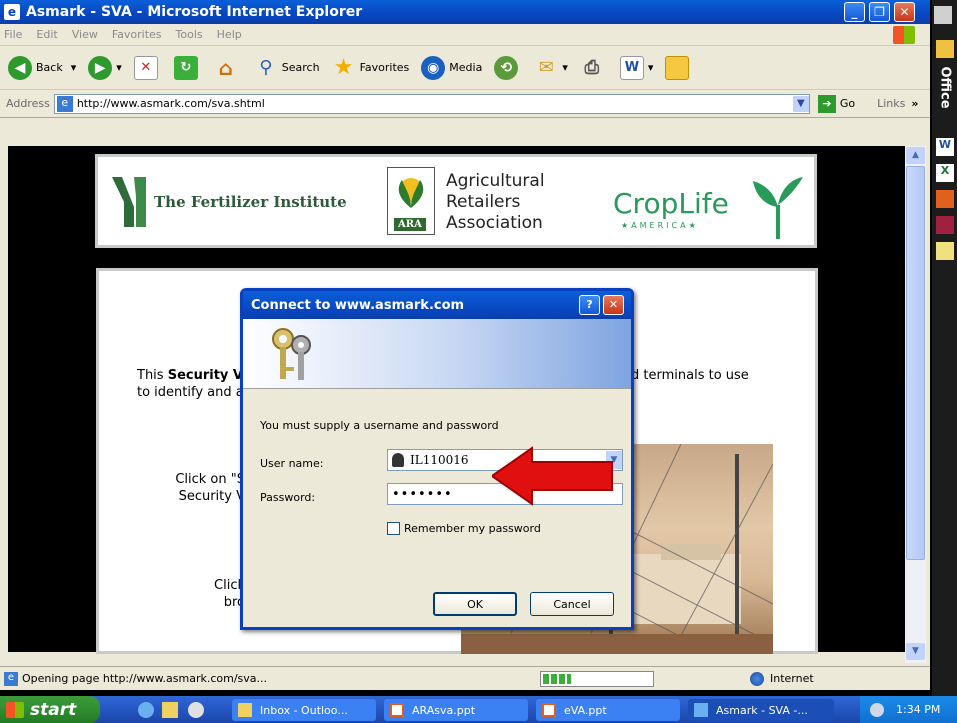 This screenshot has height=723, width=957. Describe the element at coordinates (20, 67) in the screenshot. I see `back-arrow-icon: ◀` at that location.